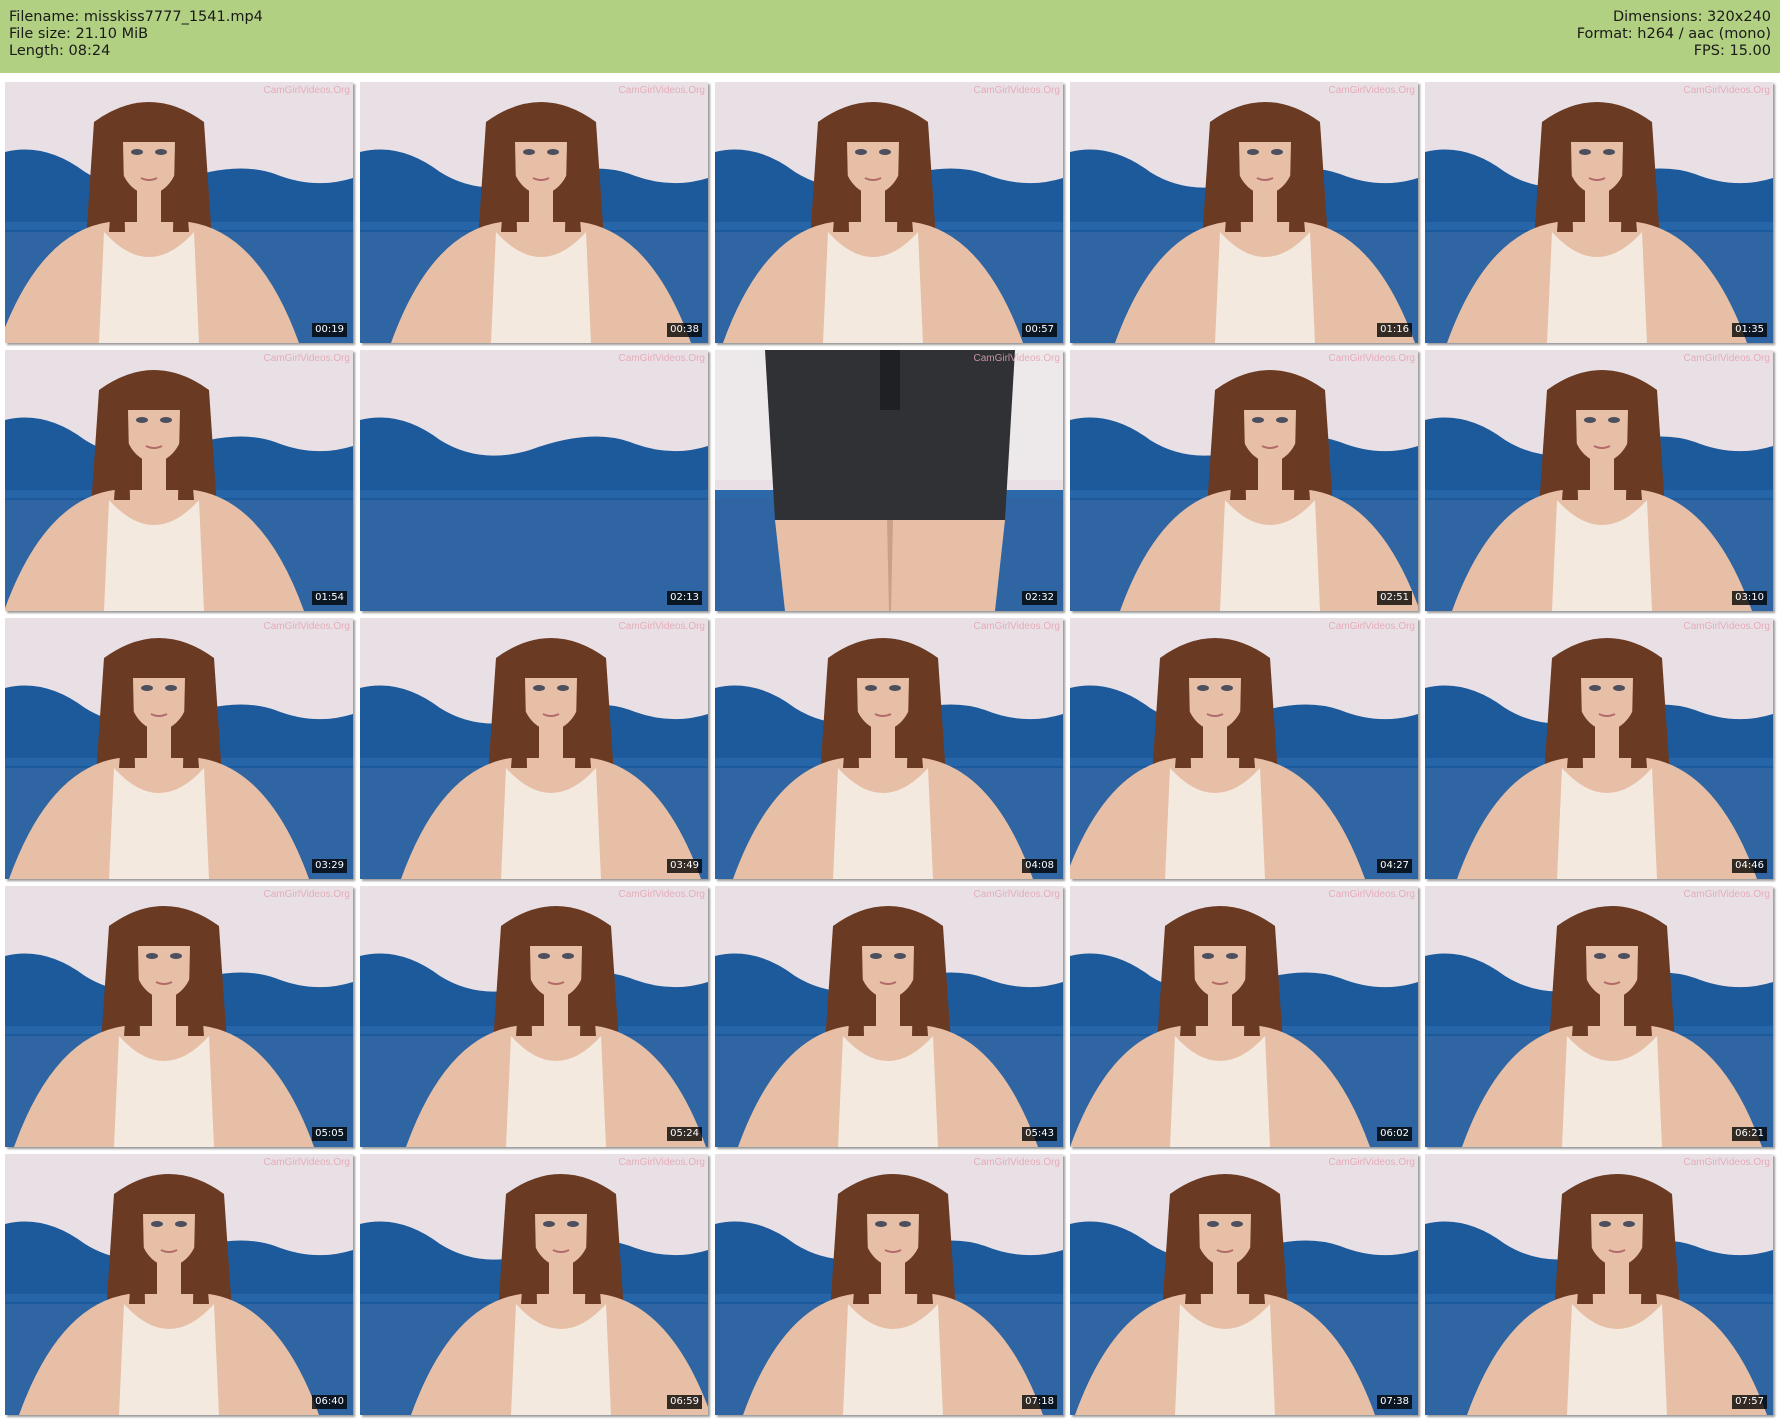 Image resolution: width=1780 pixels, height=1423 pixels. What do you see at coordinates (1039, 1134) in the screenshot?
I see `frame-timecode: 05:43` at bounding box center [1039, 1134].